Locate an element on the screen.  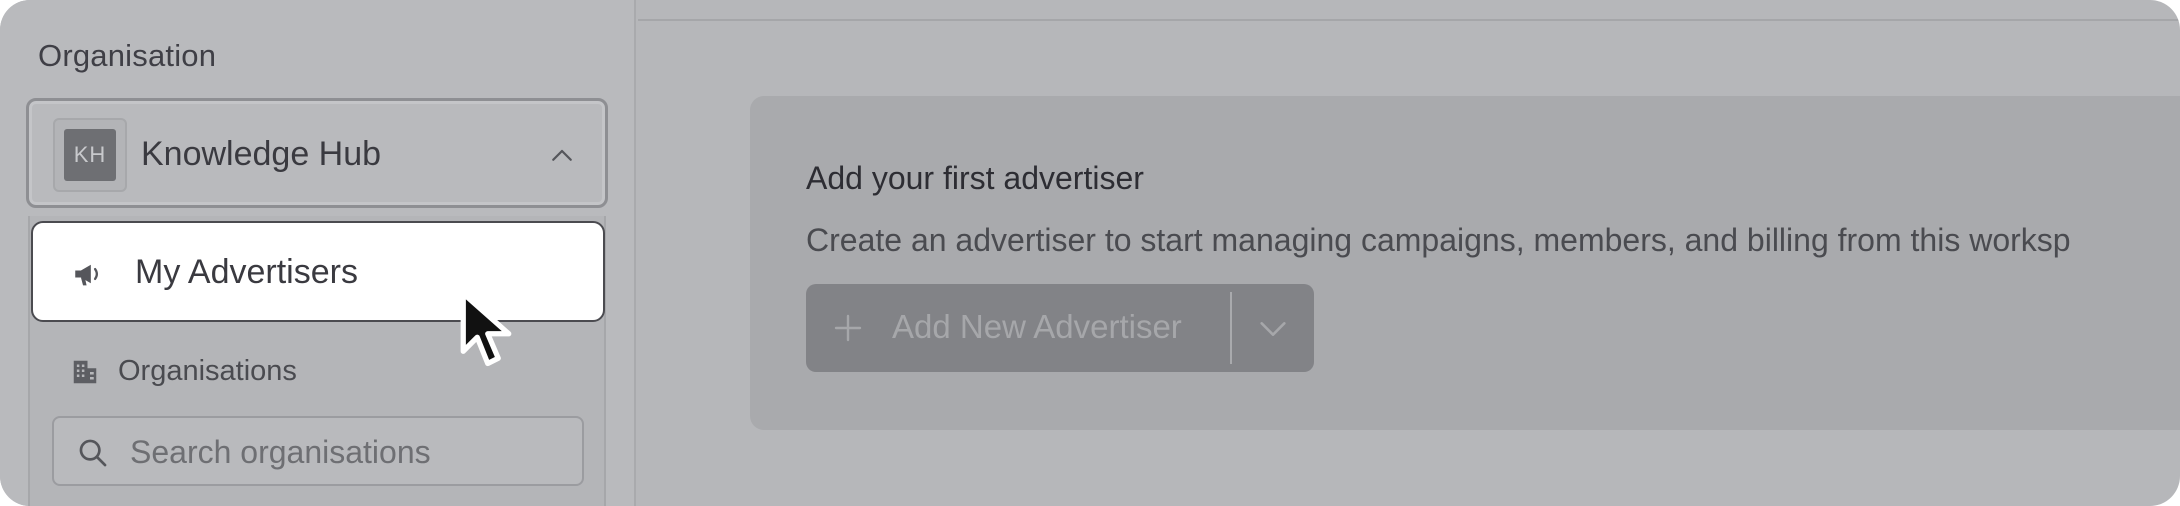
organisation-search is located at coordinates (318, 451).